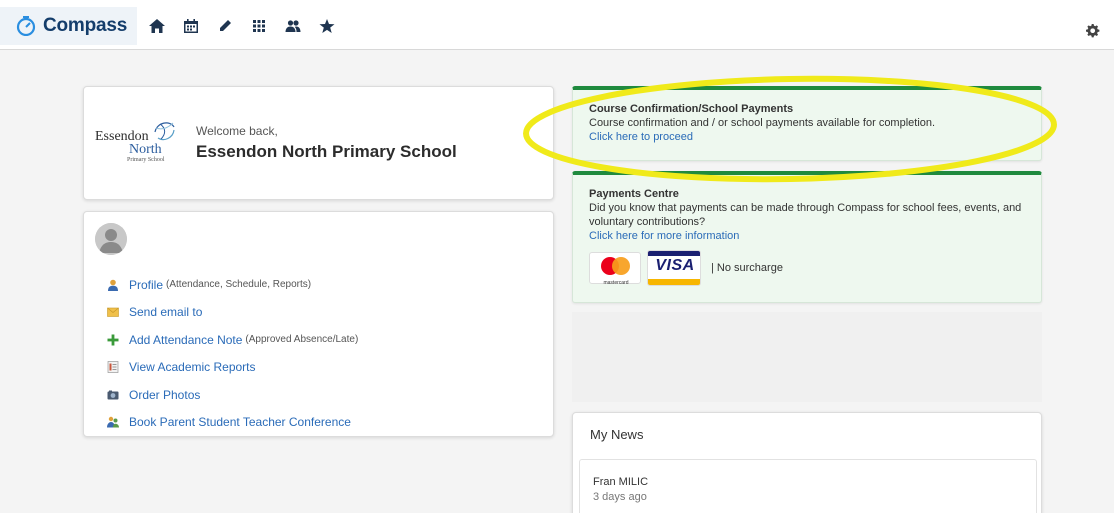 The height and width of the screenshot is (513, 1114). I want to click on compass-logo-icon, so click(26, 26).